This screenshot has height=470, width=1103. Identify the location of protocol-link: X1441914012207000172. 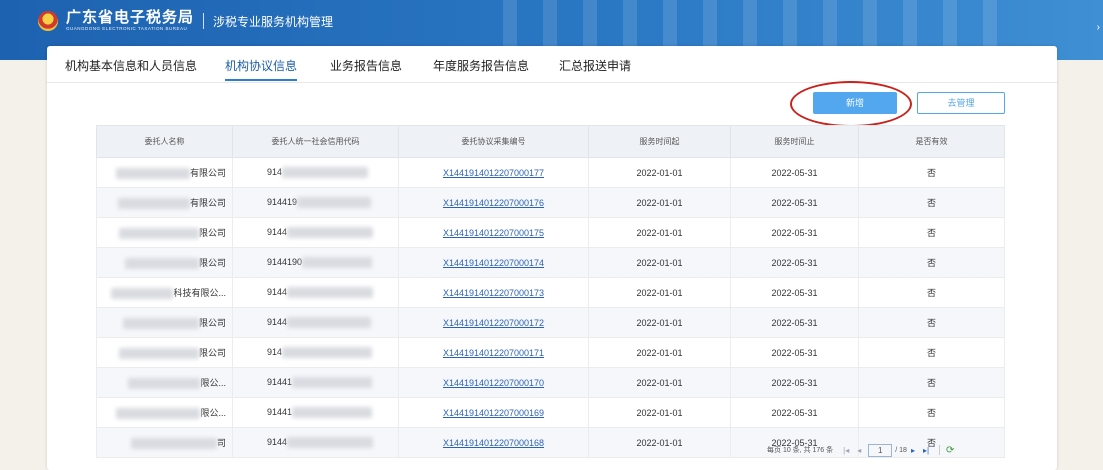
(493, 323).